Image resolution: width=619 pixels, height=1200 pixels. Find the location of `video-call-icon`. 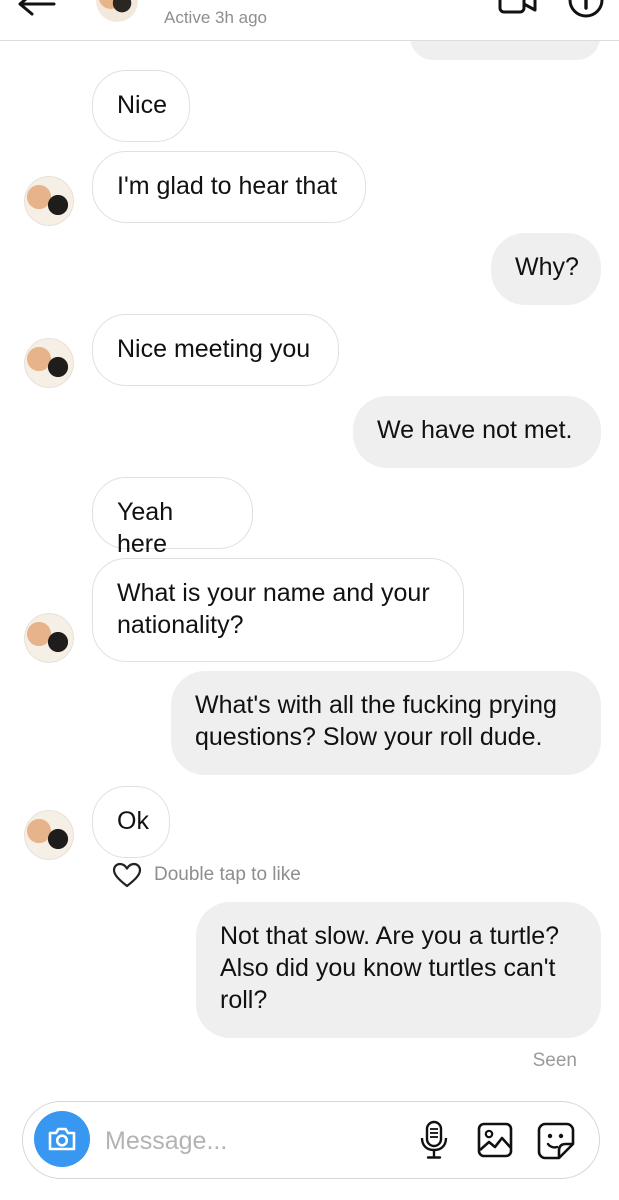

video-call-icon is located at coordinates (518, 9).